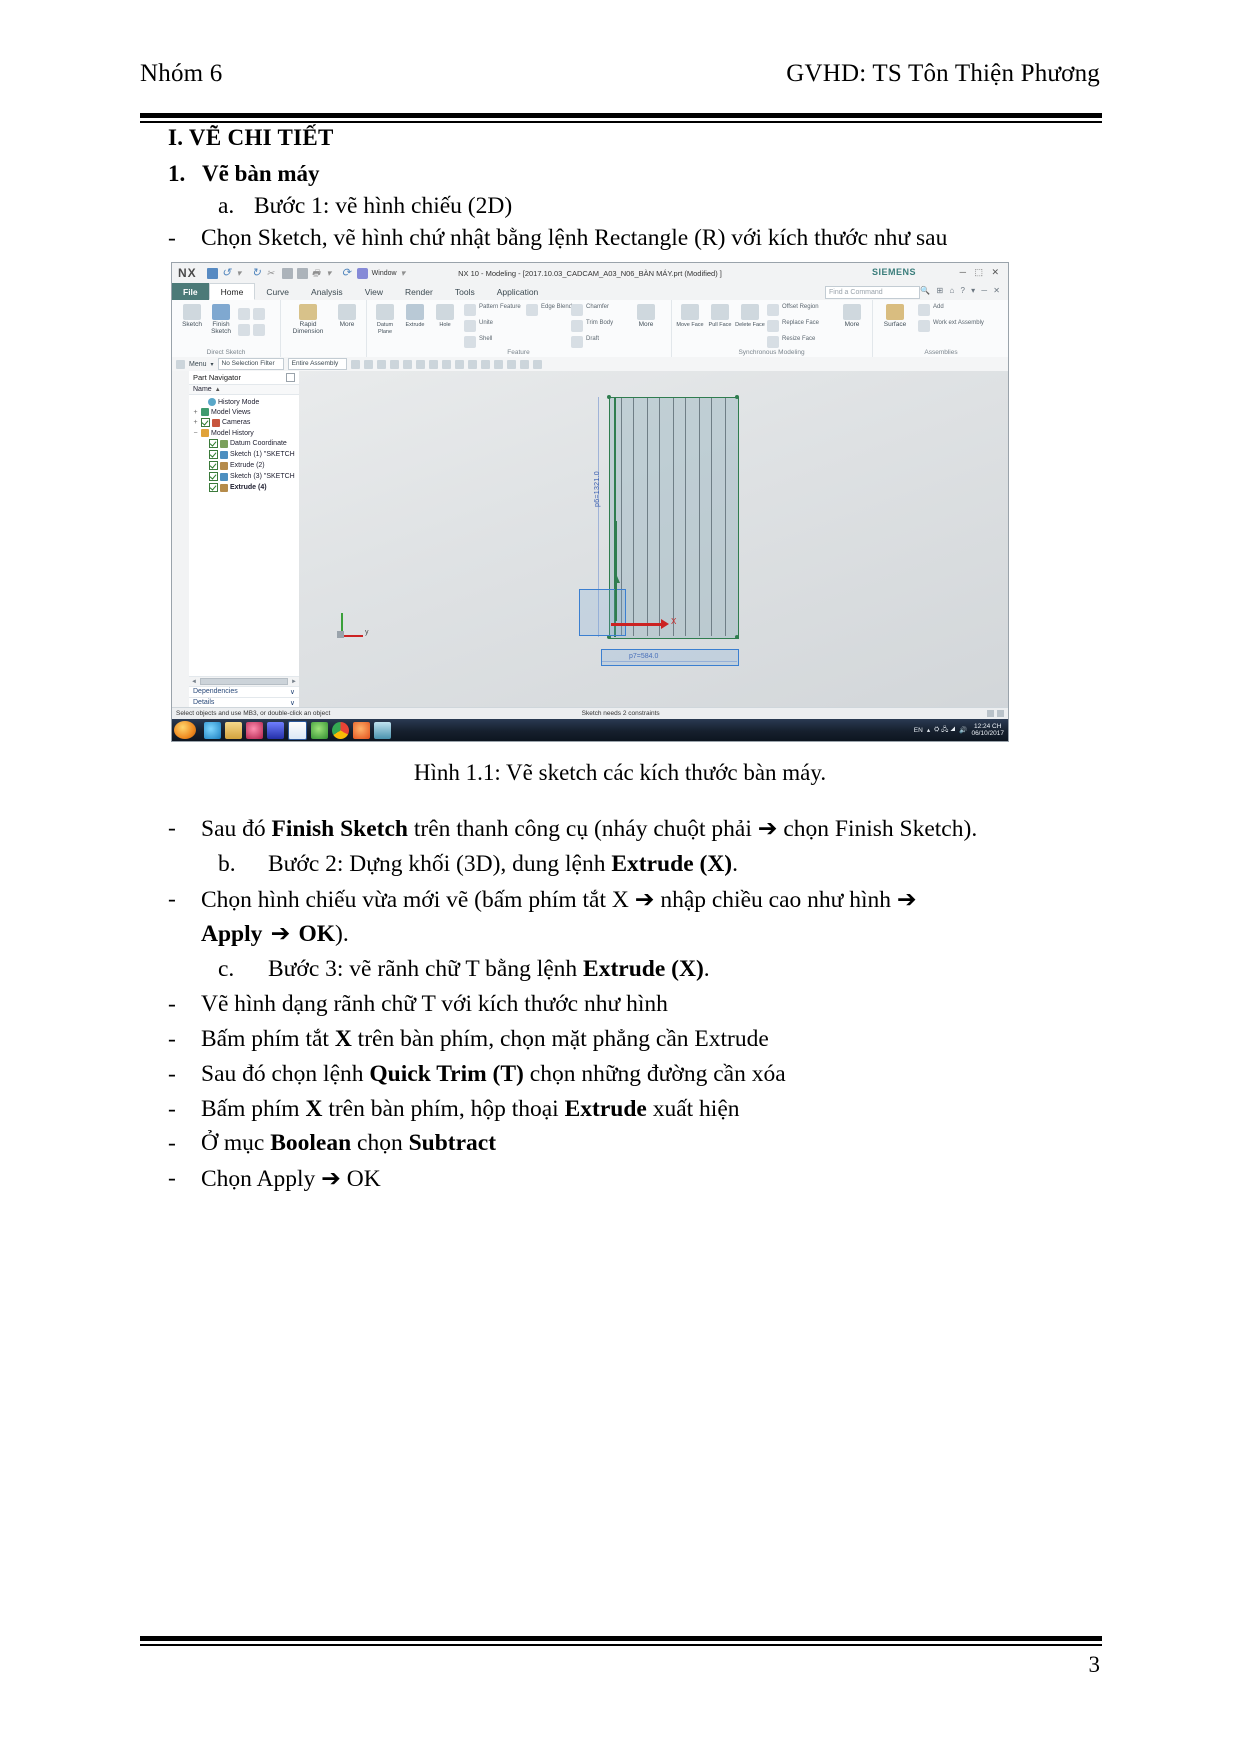 Image resolution: width=1240 pixels, height=1753 pixels. I want to click on feature-shell-row: Shell, so click(478, 342).